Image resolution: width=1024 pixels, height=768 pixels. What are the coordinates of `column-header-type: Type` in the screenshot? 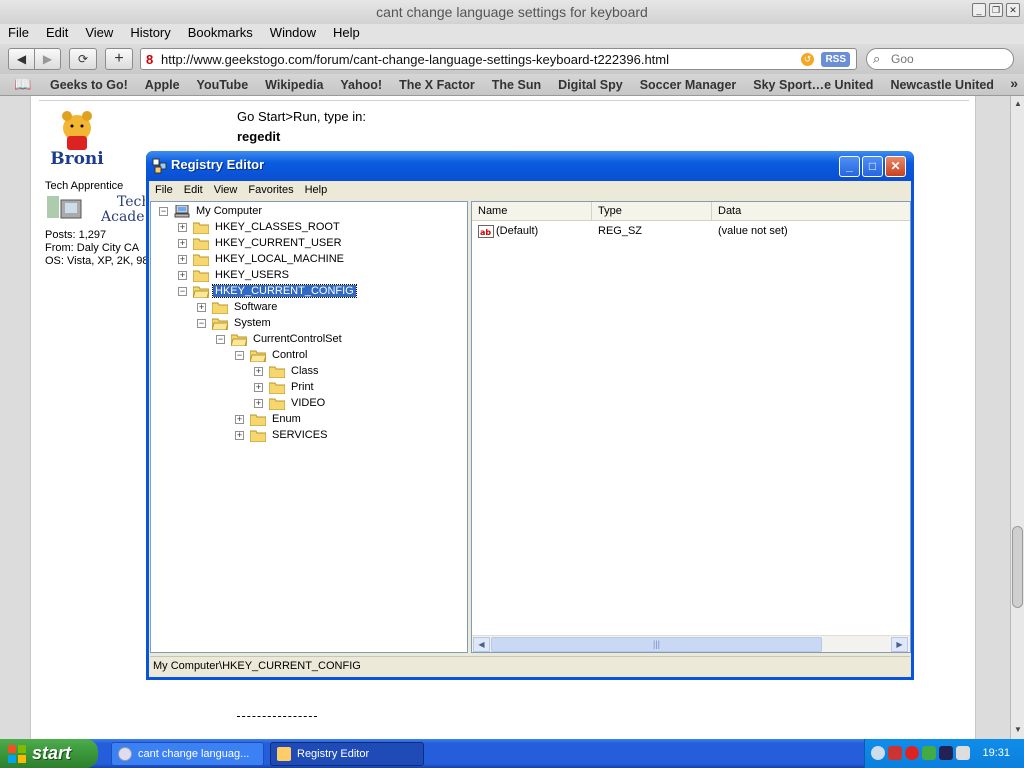 It's located at (652, 211).